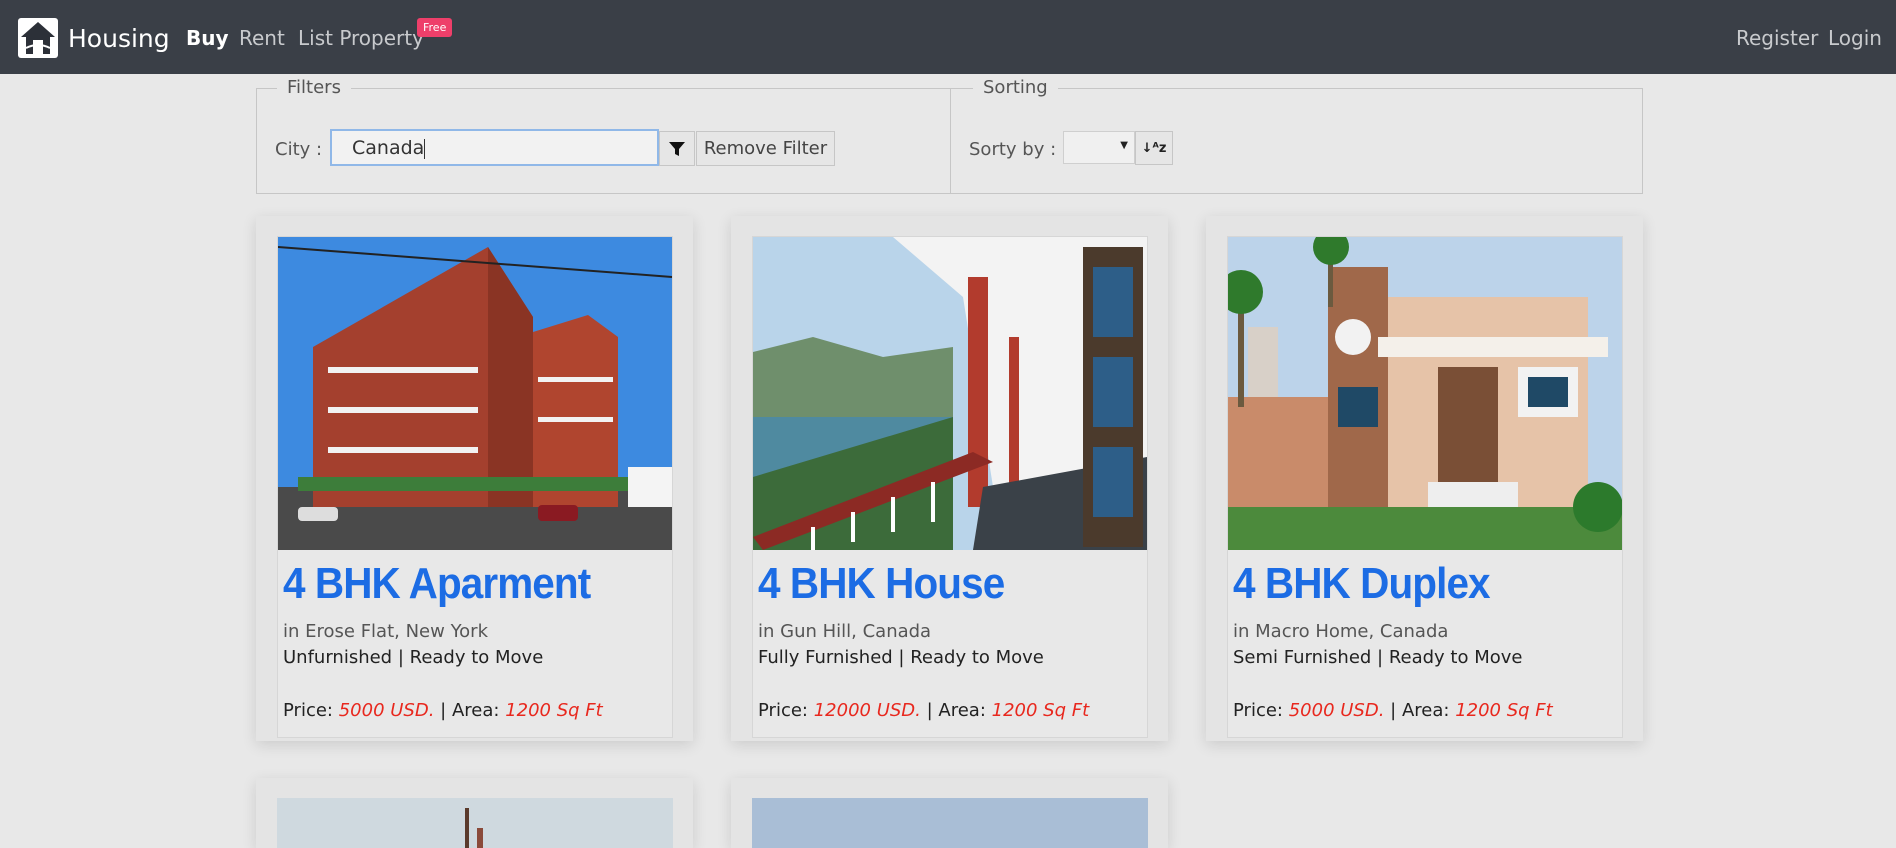 This screenshot has height=848, width=1896. I want to click on listing-location: in Erose Flat, New York, so click(386, 631).